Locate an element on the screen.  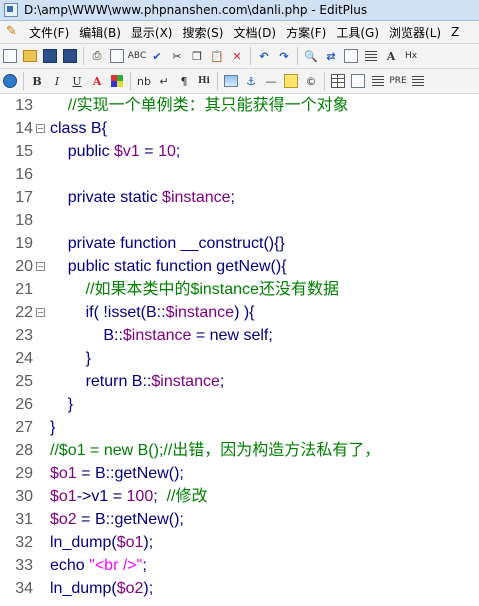
code-text: ln_dump($o2); is located at coordinates (101, 588).